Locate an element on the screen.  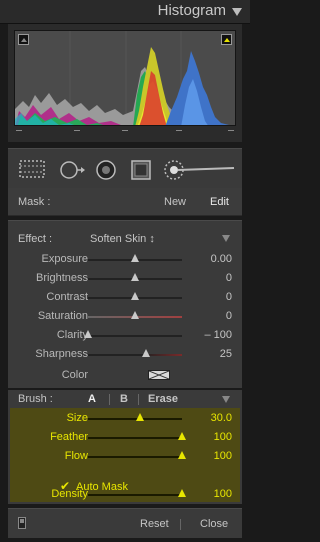
effect-slider-label: Contrast is located at coordinates (67, 297).